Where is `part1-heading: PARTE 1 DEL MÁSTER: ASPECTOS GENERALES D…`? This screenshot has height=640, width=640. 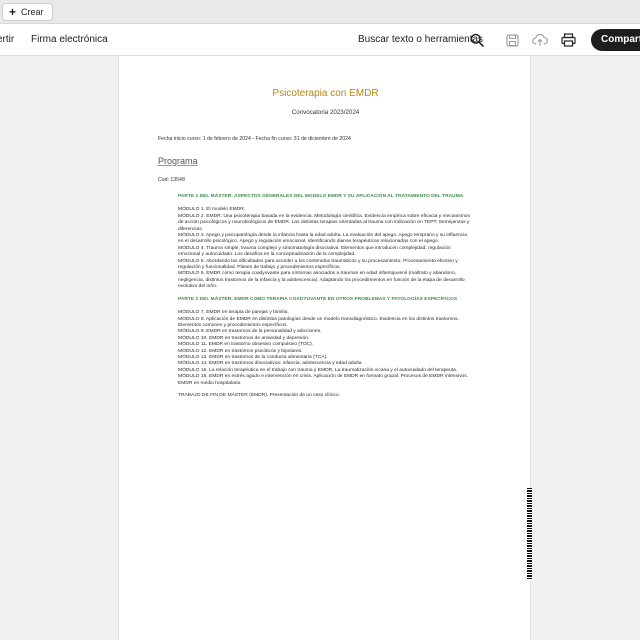
part1-heading: PARTE 1 DEL MÁSTER: ASPECTOS GENERALES D… is located at coordinates (321, 196).